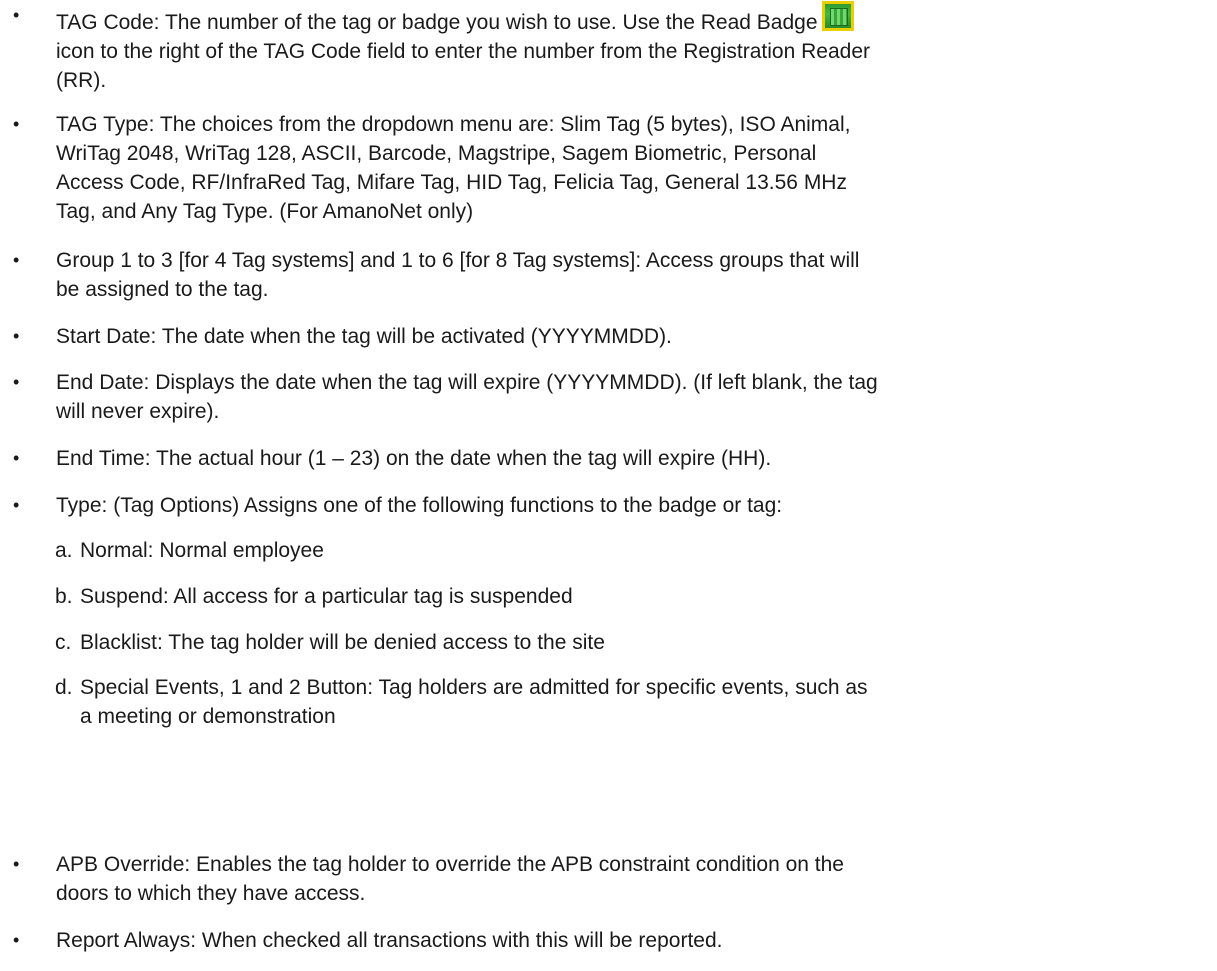 The height and width of the screenshot is (971, 1217). What do you see at coordinates (81, 80) in the screenshot?
I see `paragraph-line: (RR).` at bounding box center [81, 80].